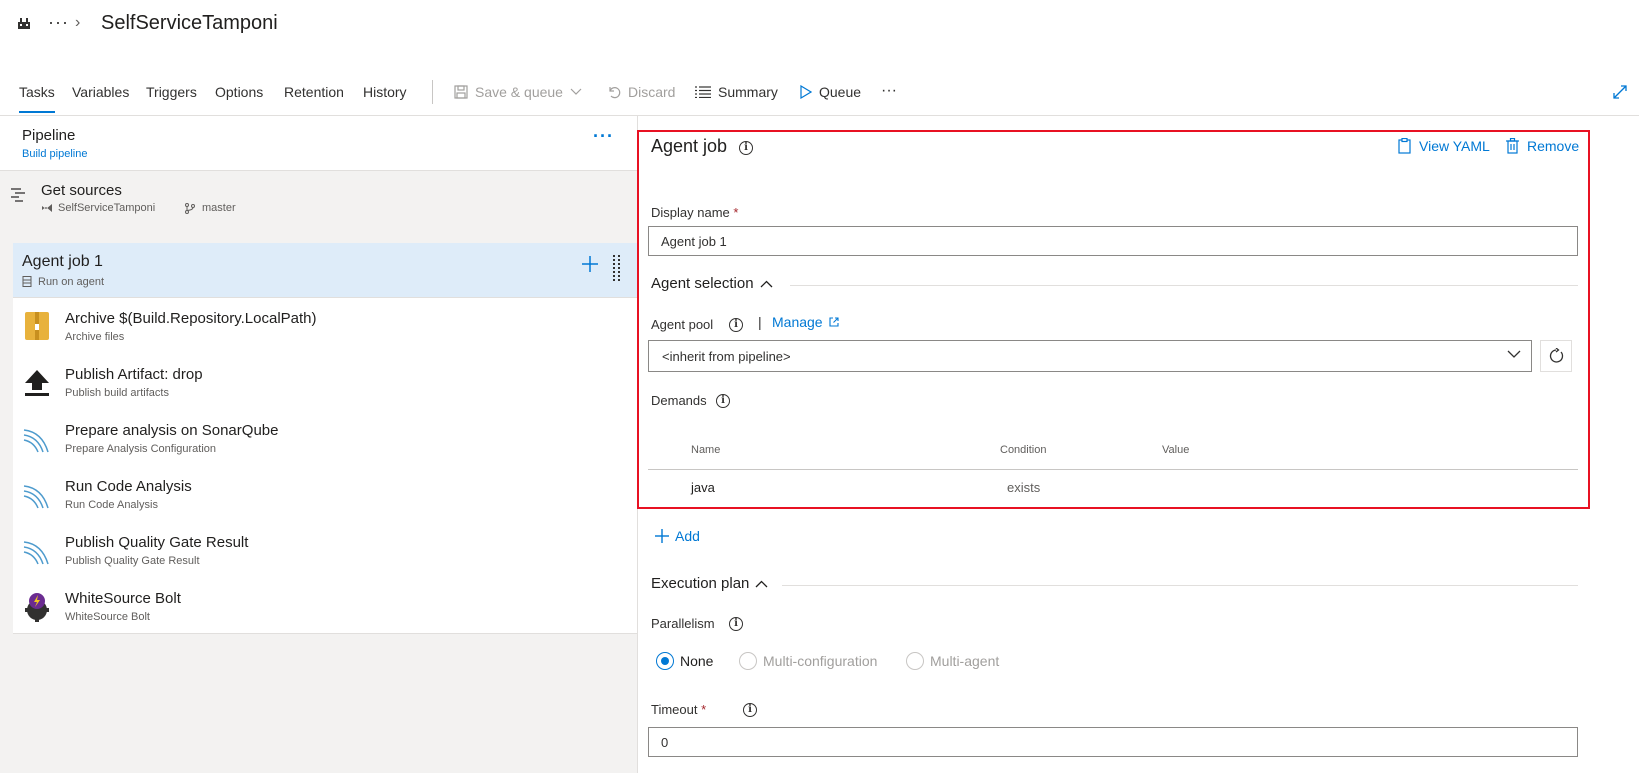 Image resolution: width=1639 pixels, height=773 pixels. I want to click on toolbar-more-button: ···, so click(889, 91).